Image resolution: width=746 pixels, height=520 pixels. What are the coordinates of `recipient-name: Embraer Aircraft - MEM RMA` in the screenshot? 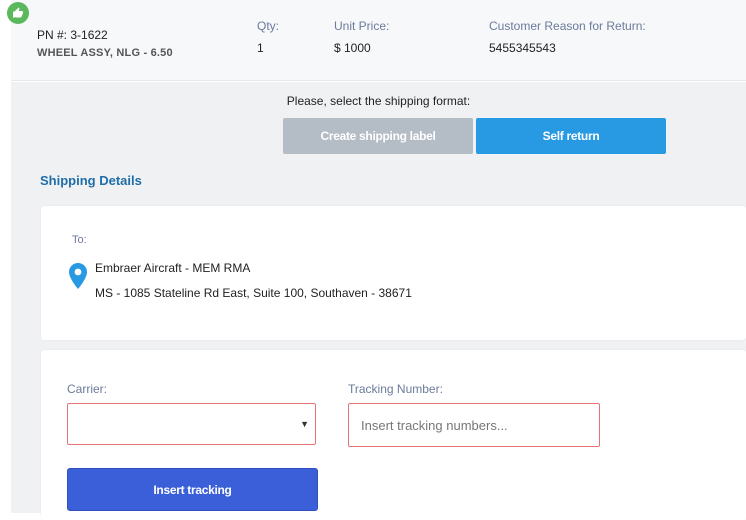 It's located at (173, 268).